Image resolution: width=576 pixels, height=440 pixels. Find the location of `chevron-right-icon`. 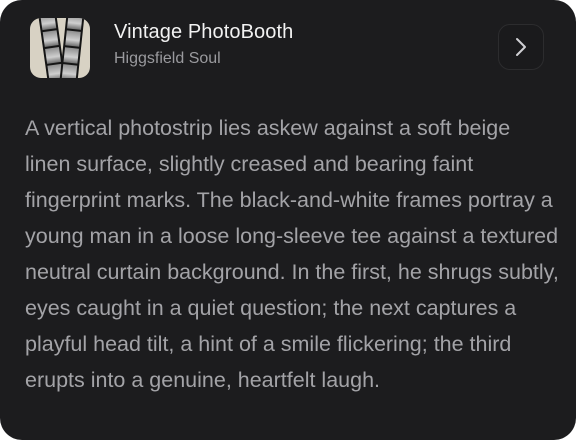

chevron-right-icon is located at coordinates (521, 47).